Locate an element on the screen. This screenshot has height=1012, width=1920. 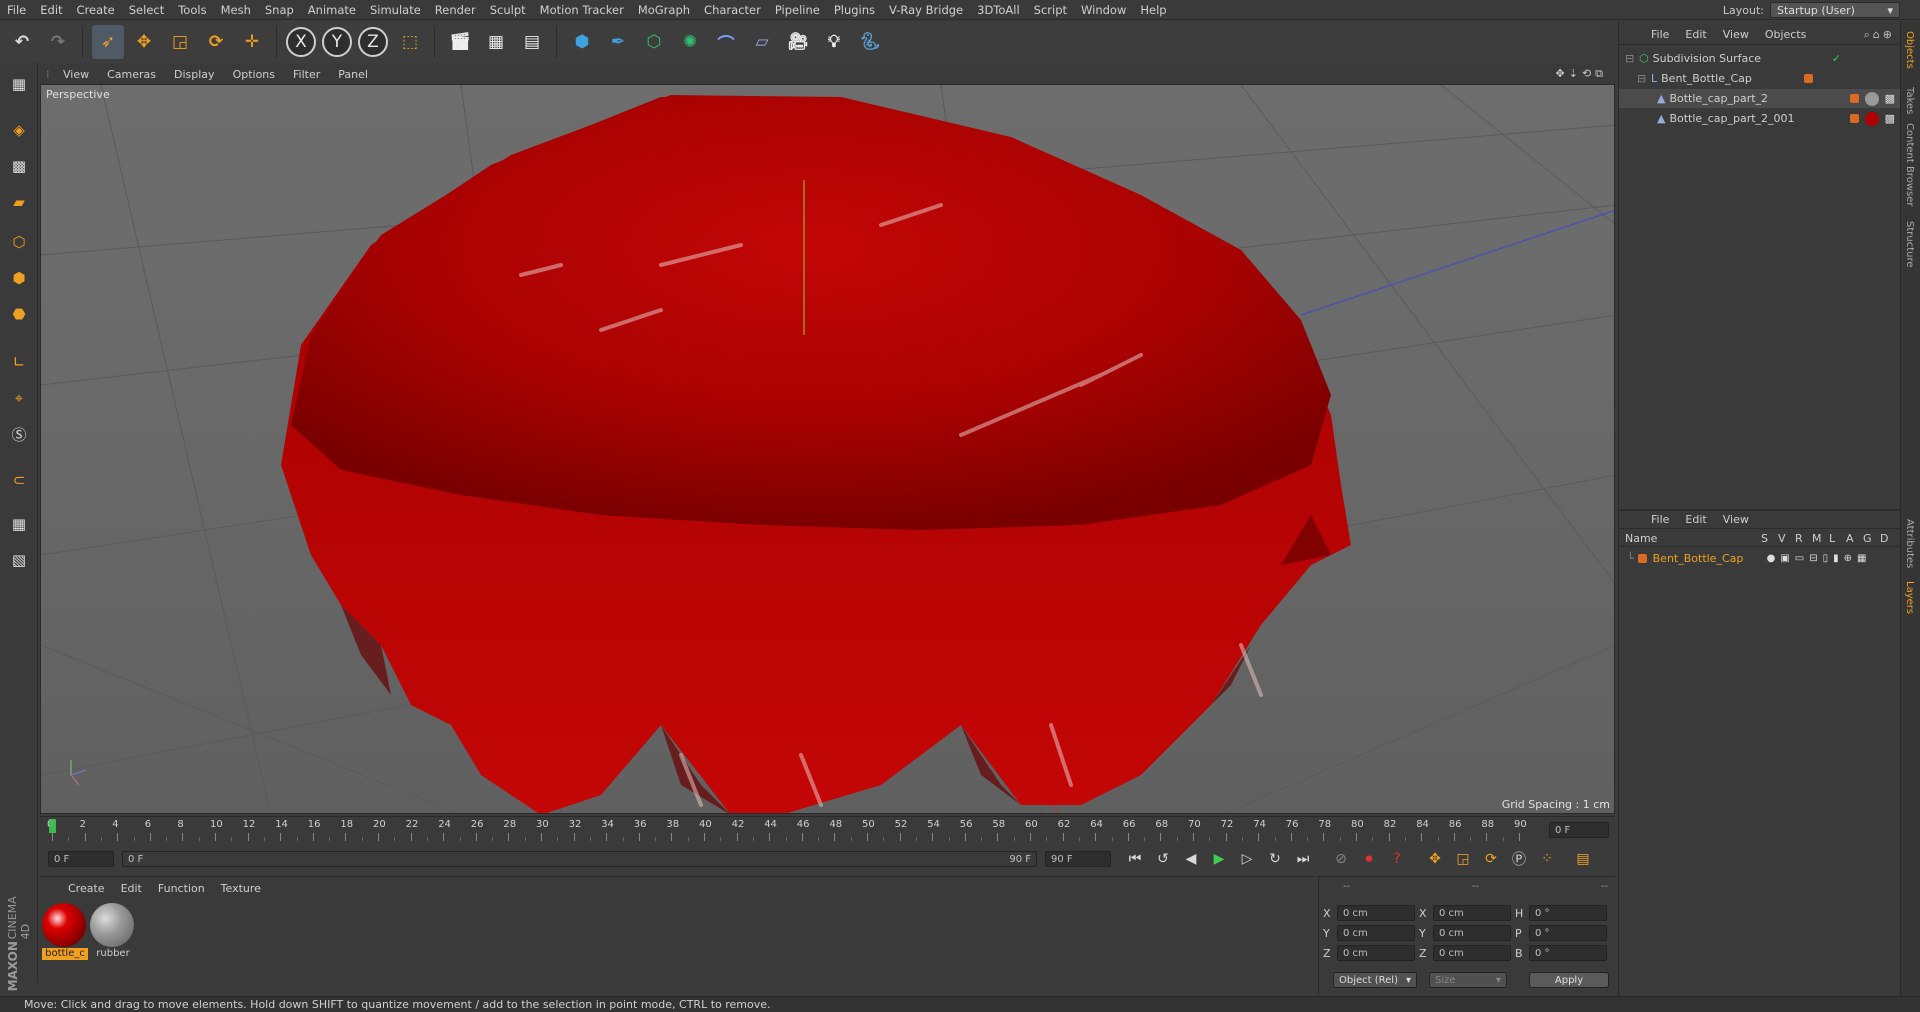
layers-menu-file: File is located at coordinates (1660, 519).